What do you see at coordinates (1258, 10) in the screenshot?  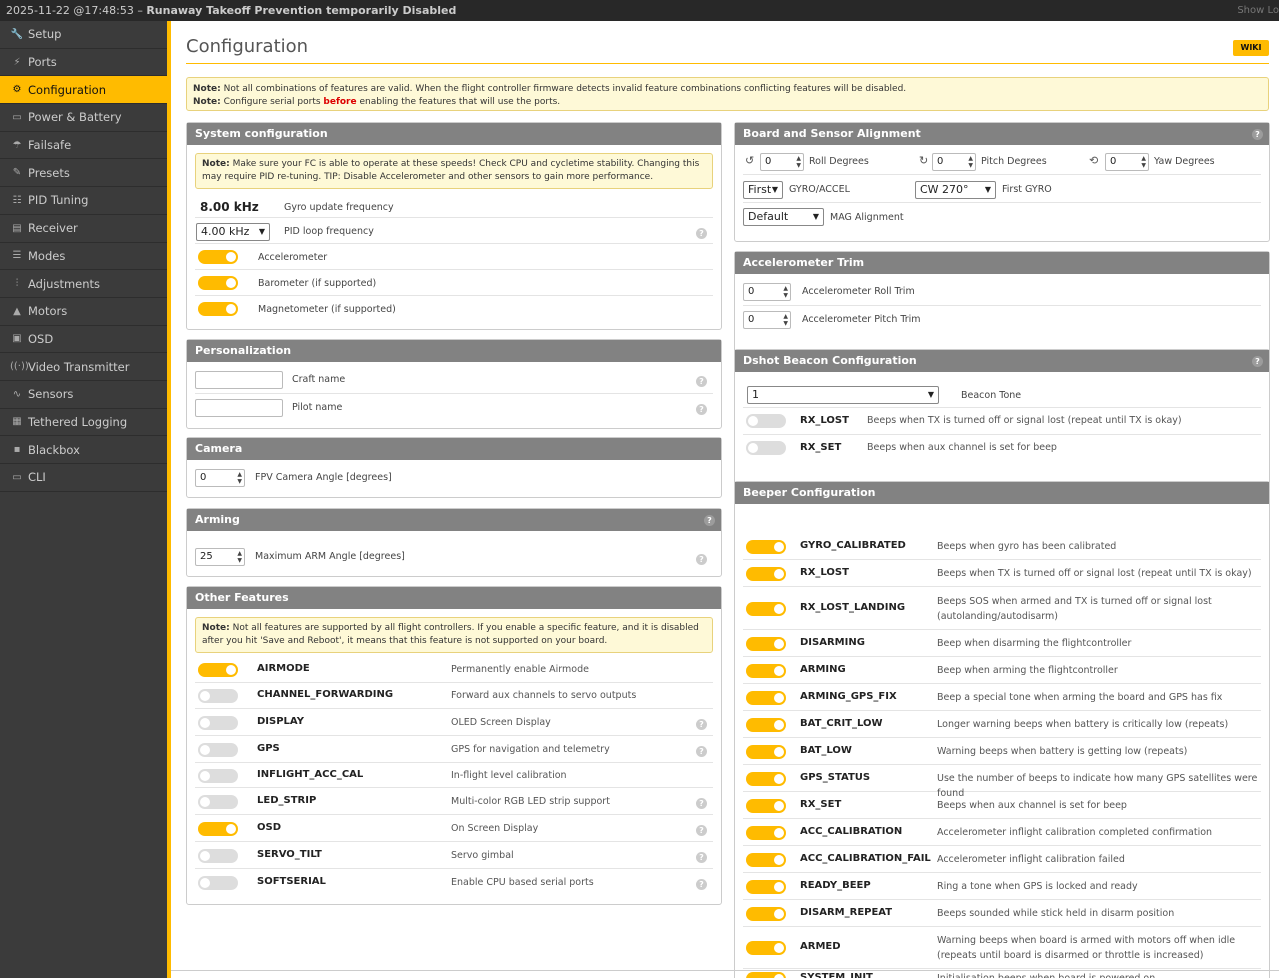 I see `show-log-link: Show Lo` at bounding box center [1258, 10].